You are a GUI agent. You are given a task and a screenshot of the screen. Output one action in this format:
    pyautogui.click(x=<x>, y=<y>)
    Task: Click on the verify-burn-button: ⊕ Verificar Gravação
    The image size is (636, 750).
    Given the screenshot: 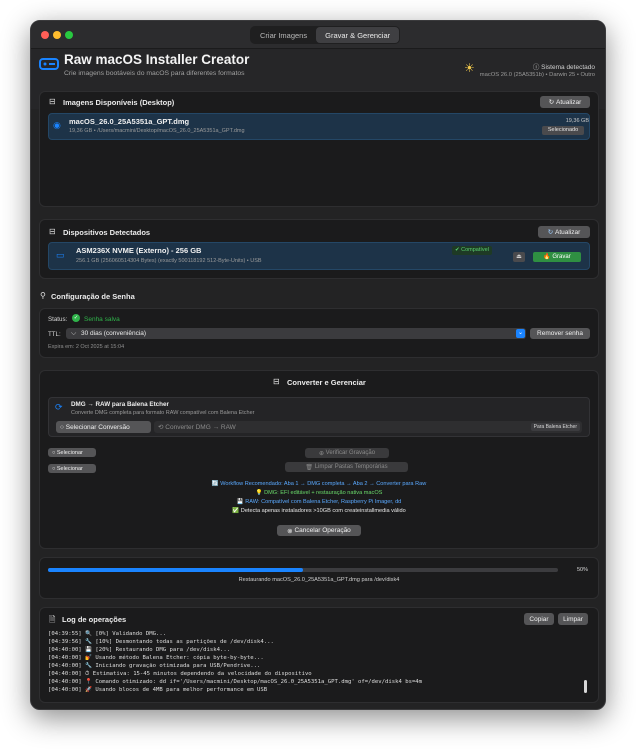 What is the action you would take?
    pyautogui.click(x=347, y=453)
    